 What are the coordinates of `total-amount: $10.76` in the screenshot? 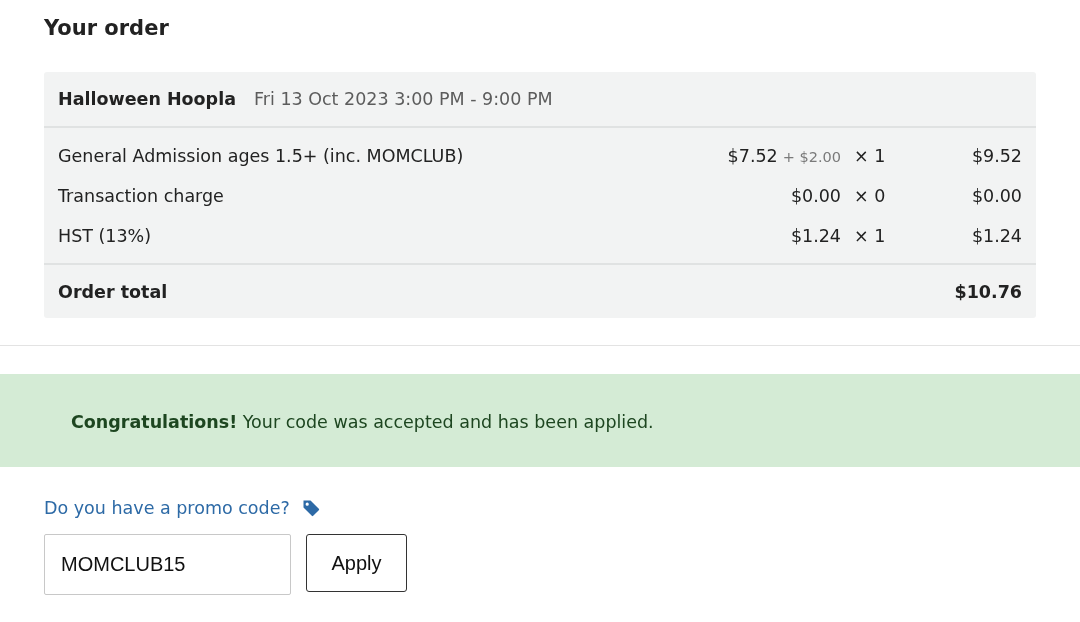 It's located at (988, 291).